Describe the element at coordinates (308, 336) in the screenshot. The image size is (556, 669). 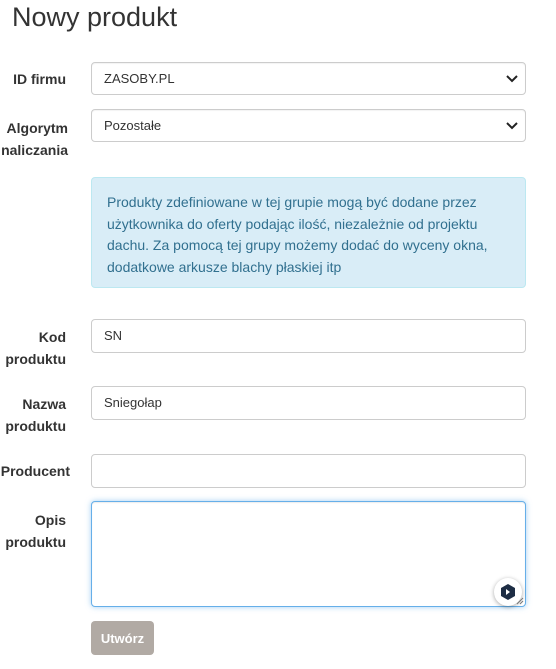
I see `kod-produktu-input: SN` at that location.